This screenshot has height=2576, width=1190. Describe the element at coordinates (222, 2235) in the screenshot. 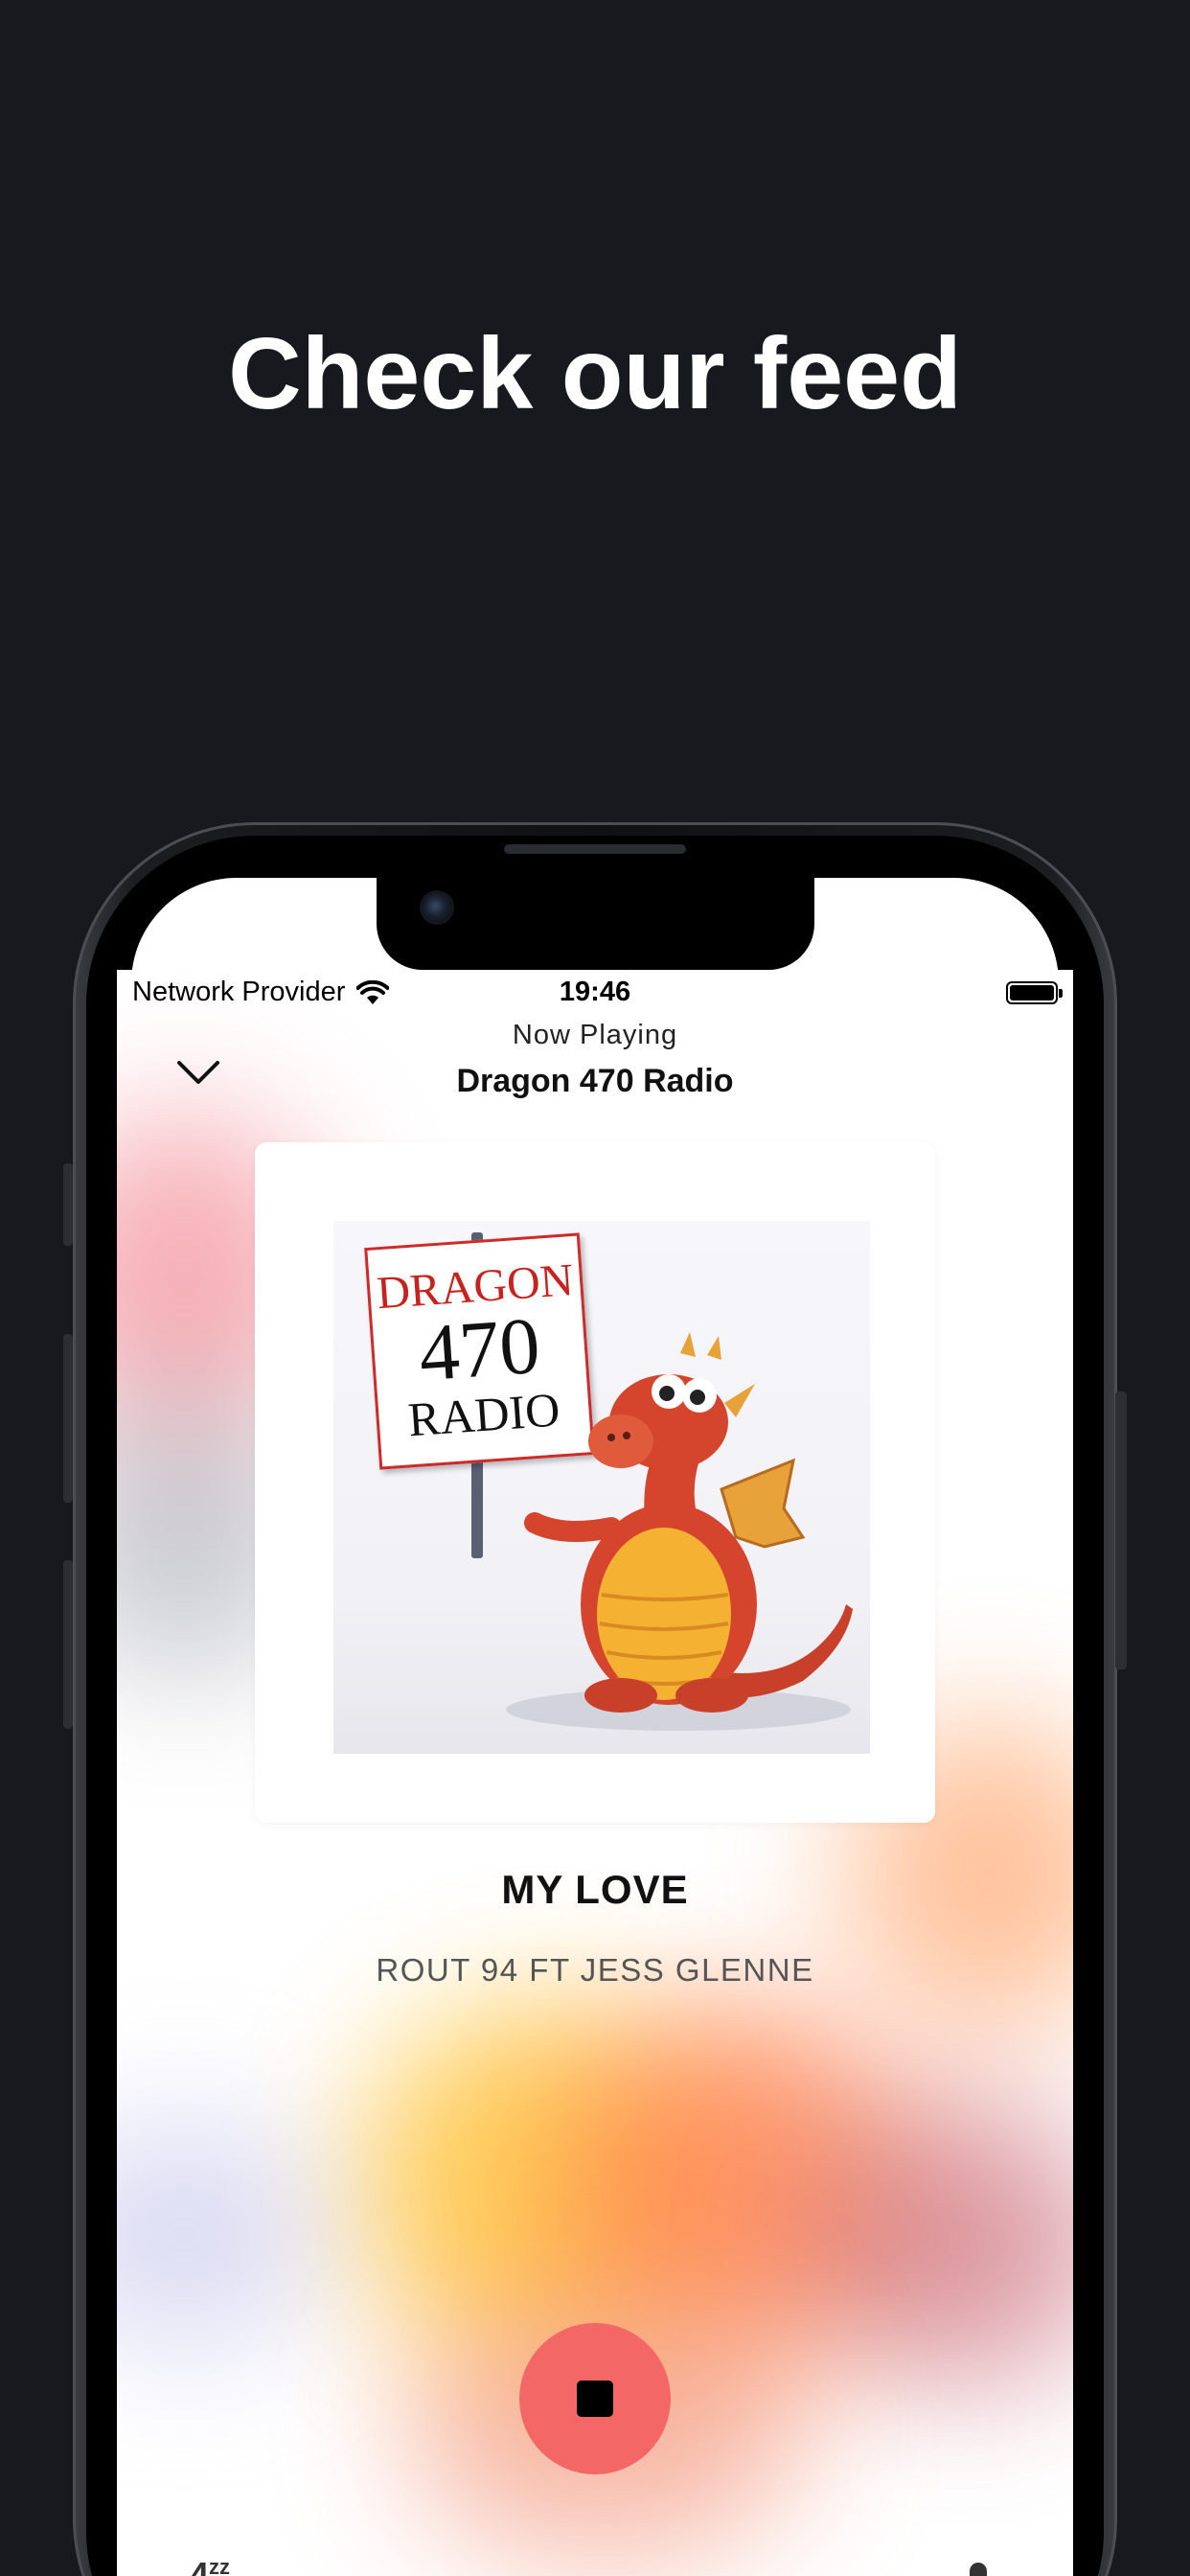

I see `bg-blob-lavender` at that location.